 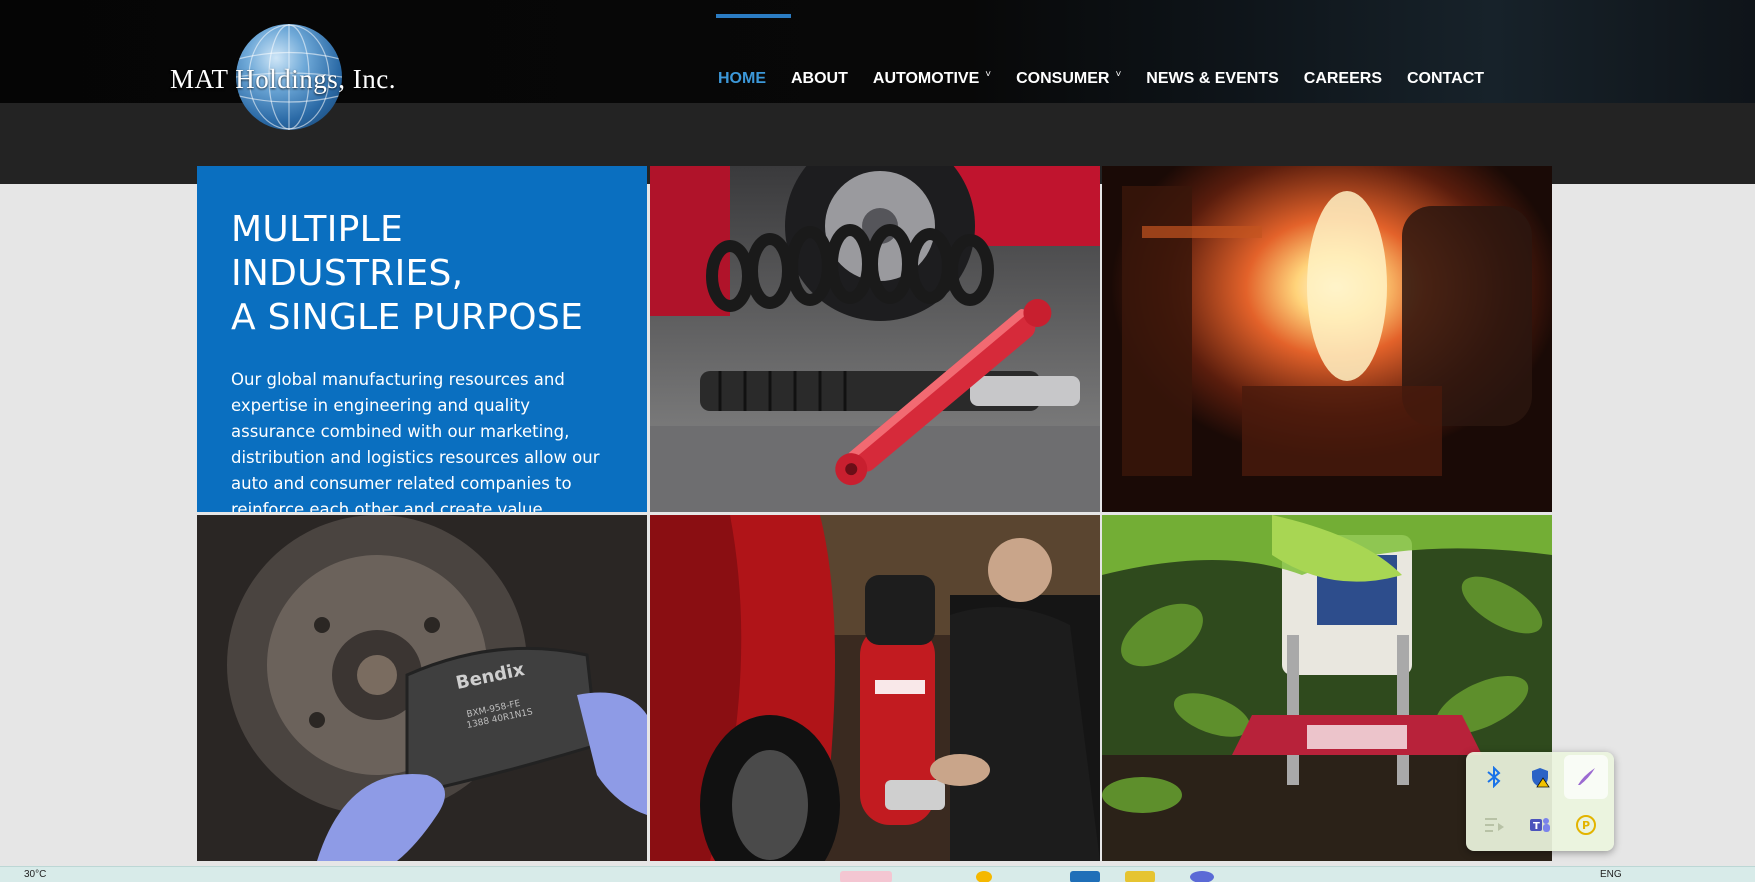 I want to click on p-badge-icon: P, so click(x=1586, y=825).